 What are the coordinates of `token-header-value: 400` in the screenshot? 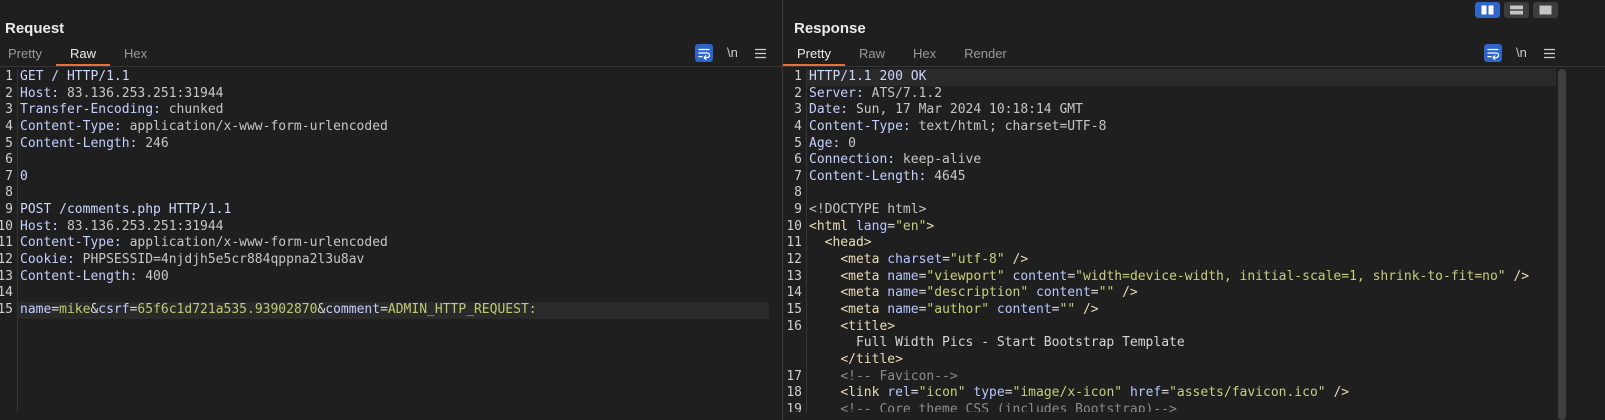 It's located at (153, 276).